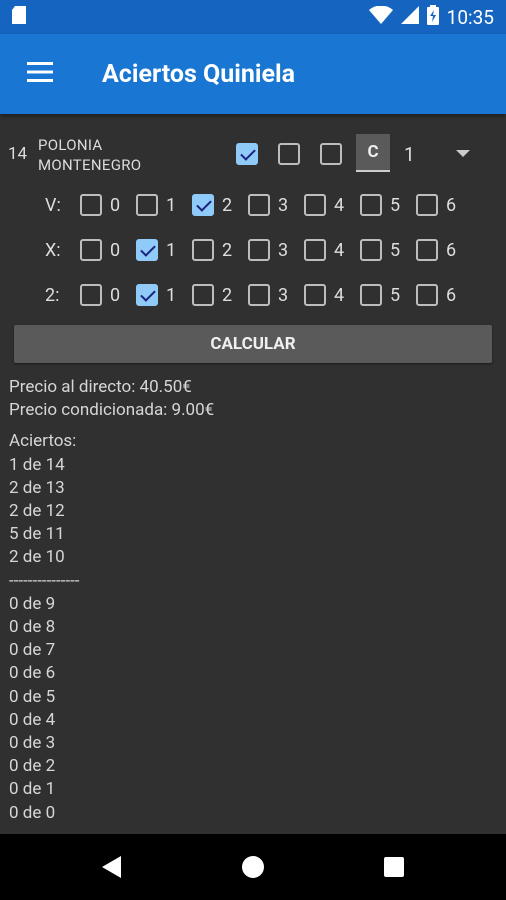  Describe the element at coordinates (247, 154) in the screenshot. I see `sign-1-checkbox` at that location.